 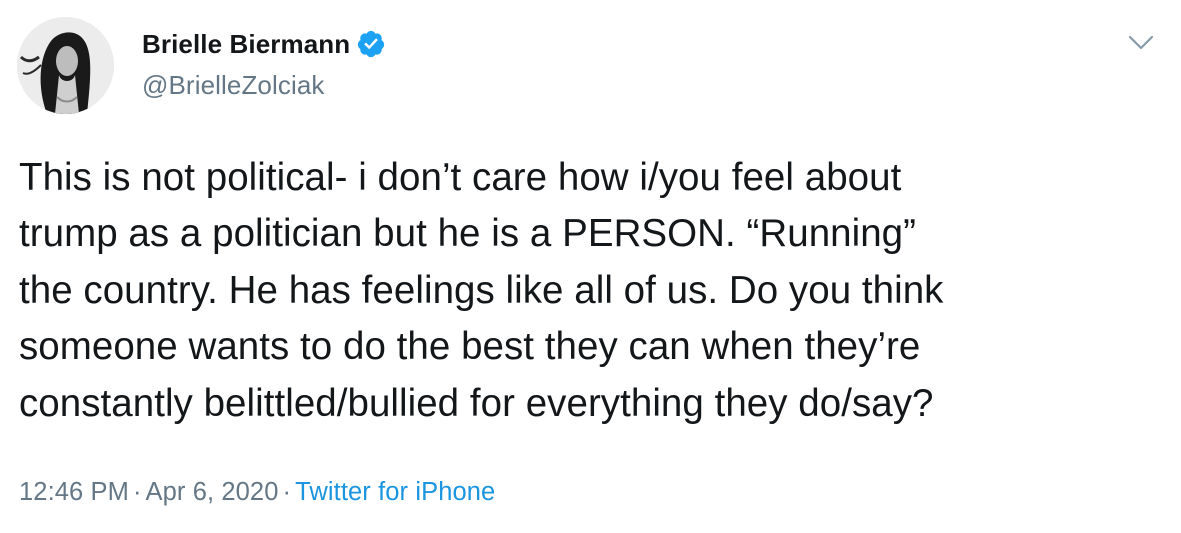 What do you see at coordinates (212, 492) in the screenshot?
I see `tweet-date: Apr 6, 2020` at bounding box center [212, 492].